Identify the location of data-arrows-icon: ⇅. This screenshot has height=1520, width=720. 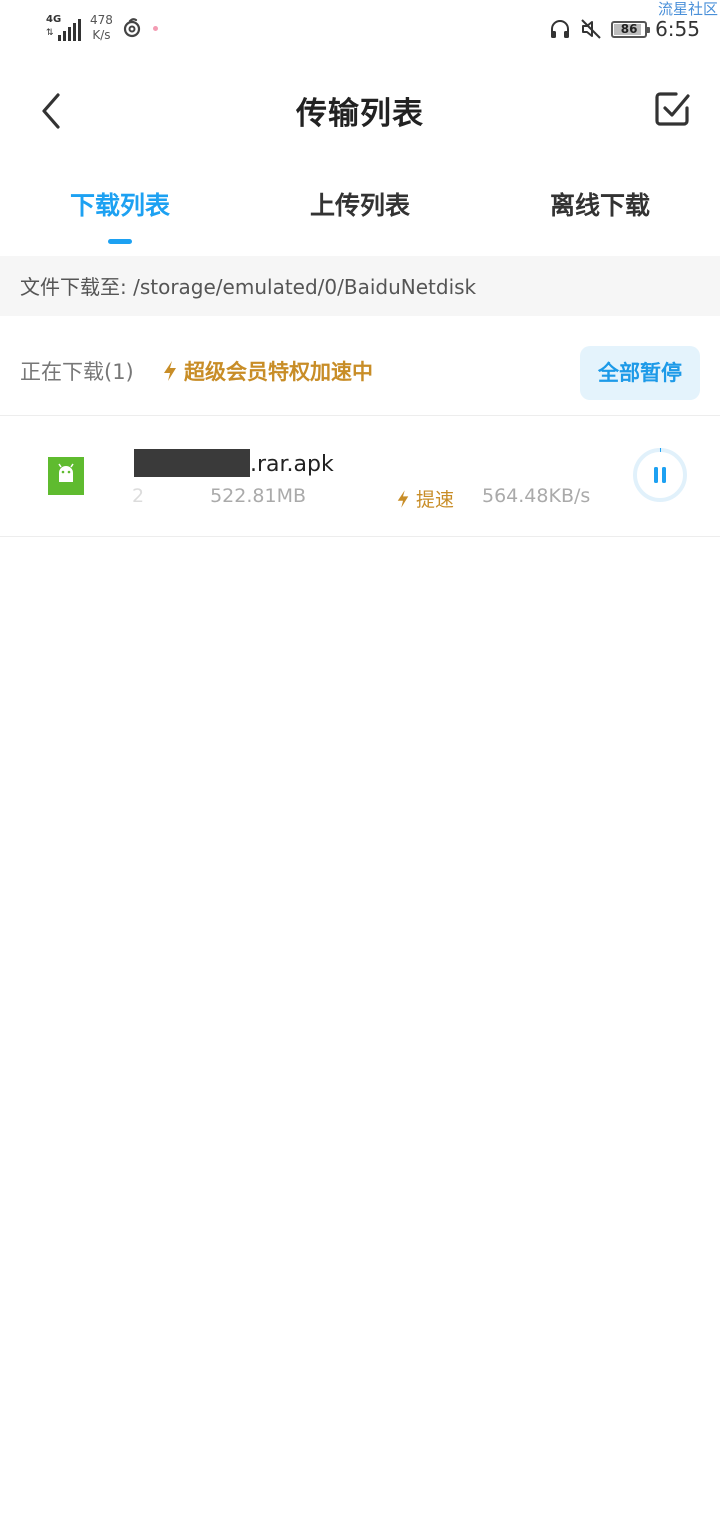
(50, 33).